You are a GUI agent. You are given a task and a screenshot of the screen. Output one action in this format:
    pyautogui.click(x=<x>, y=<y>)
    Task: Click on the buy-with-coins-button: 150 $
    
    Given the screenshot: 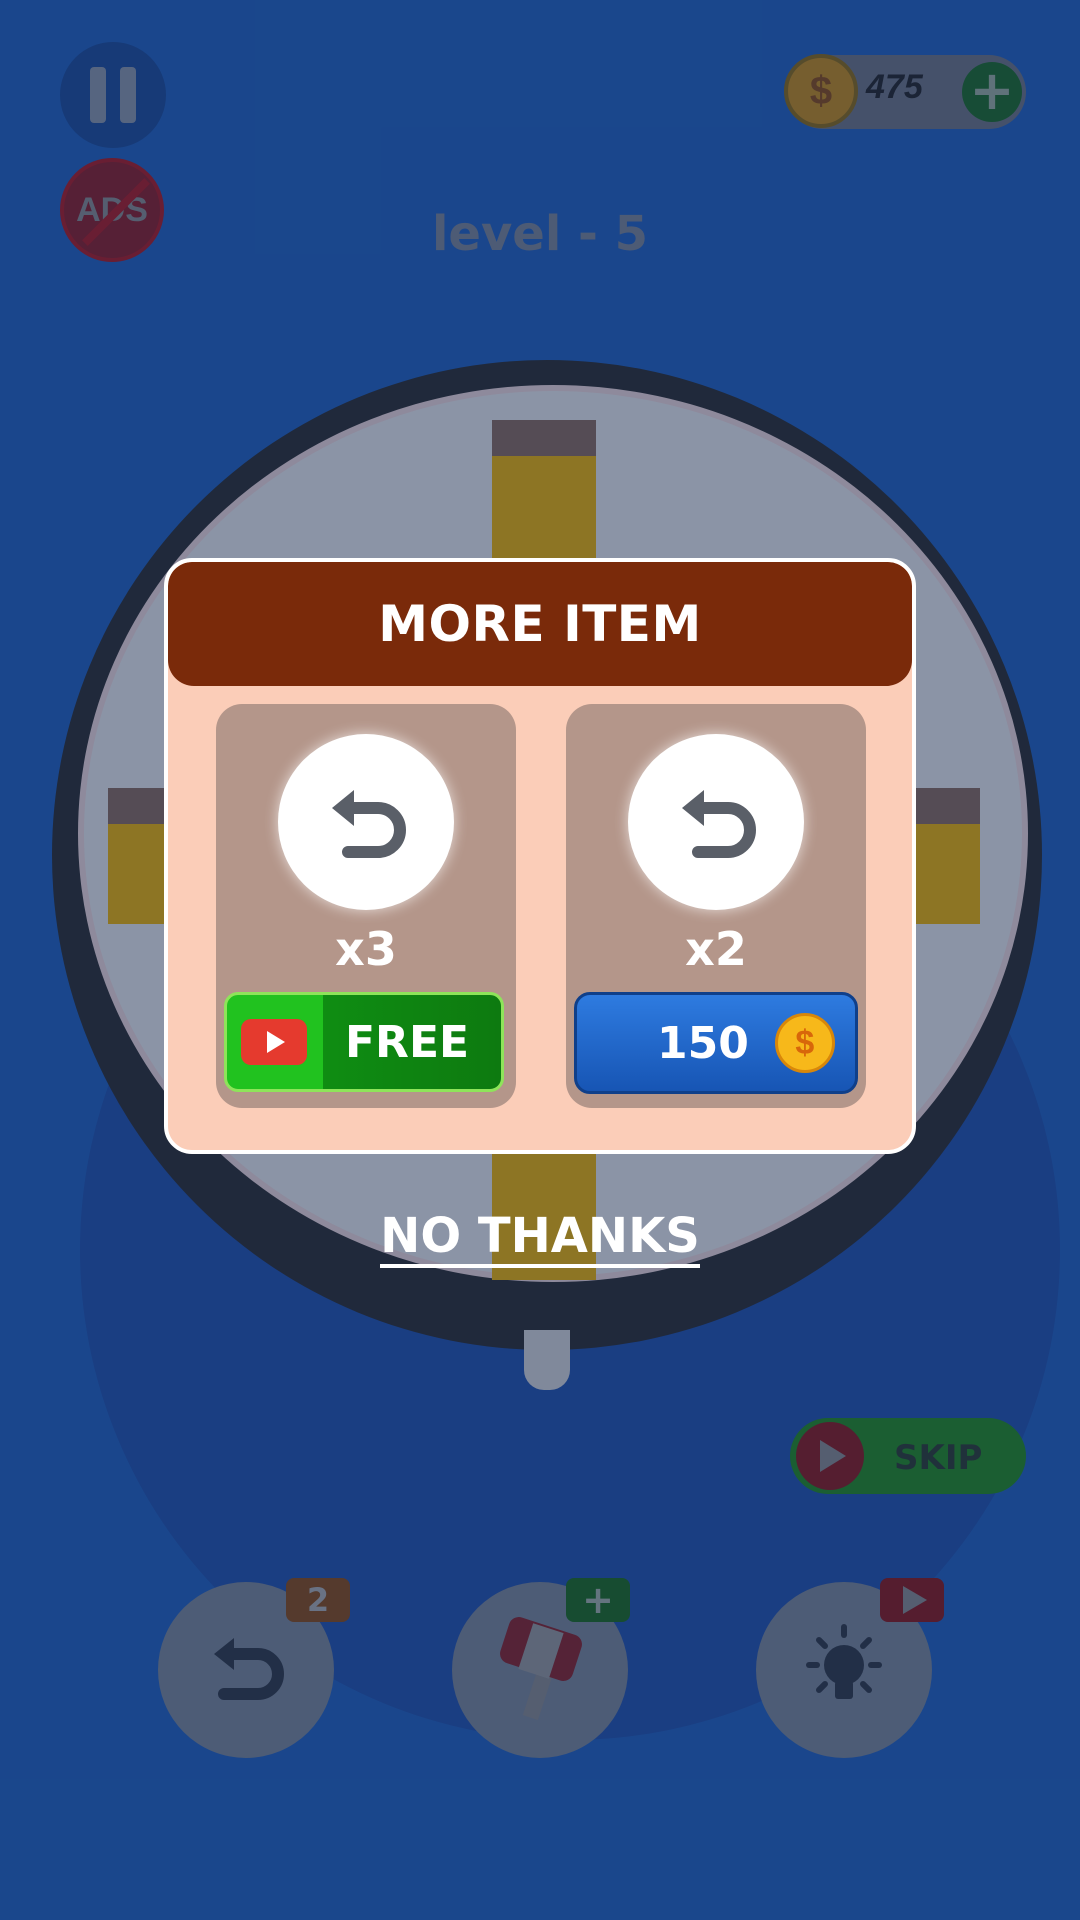 What is the action you would take?
    pyautogui.click(x=716, y=1043)
    